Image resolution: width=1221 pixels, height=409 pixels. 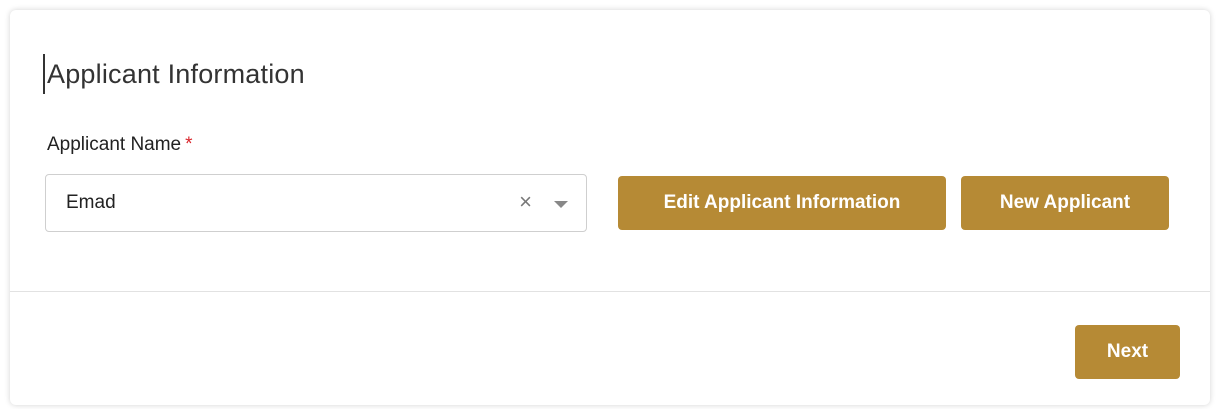 I want to click on applicant-name-label: Applicant Name *, so click(x=120, y=145).